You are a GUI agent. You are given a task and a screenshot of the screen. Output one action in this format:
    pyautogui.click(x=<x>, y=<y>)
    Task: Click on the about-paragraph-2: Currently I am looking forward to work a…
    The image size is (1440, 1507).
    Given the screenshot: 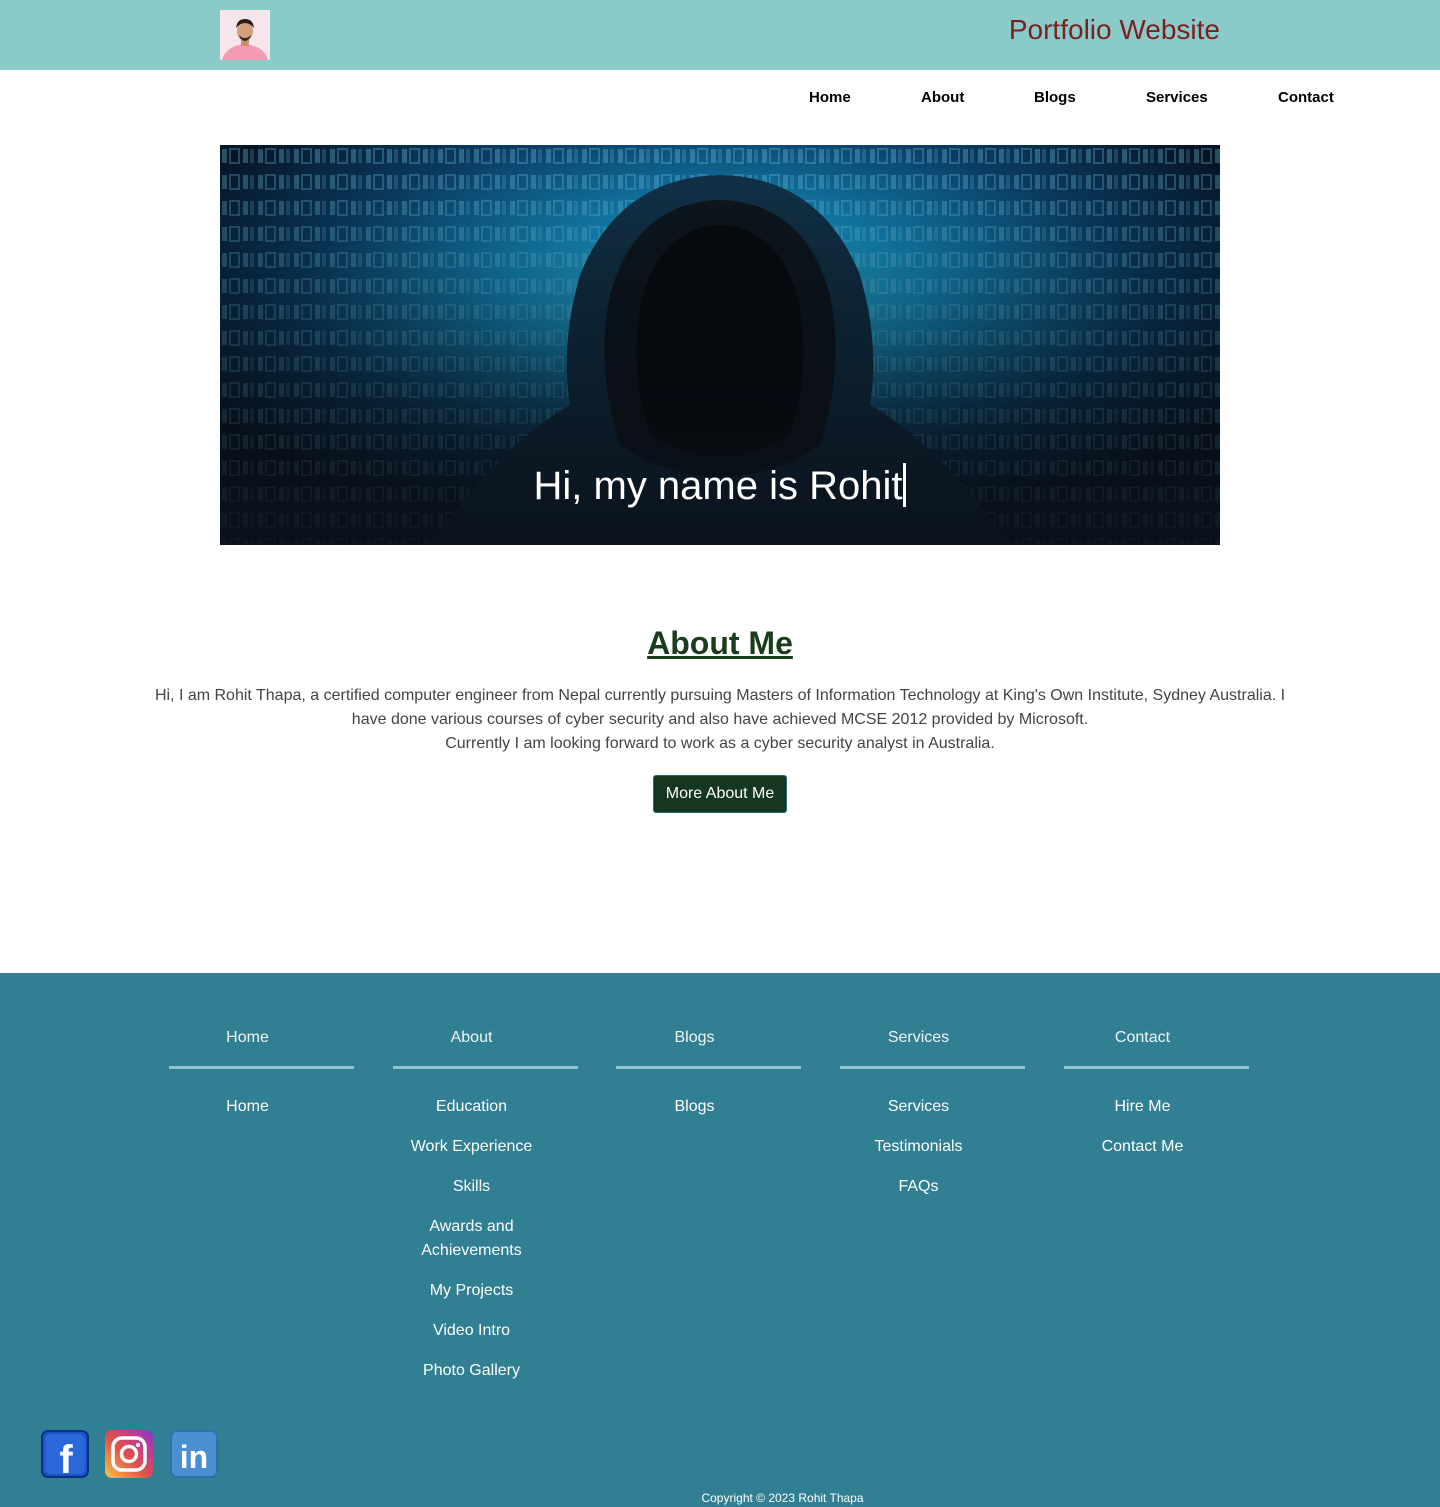 What is the action you would take?
    pyautogui.click(x=720, y=743)
    